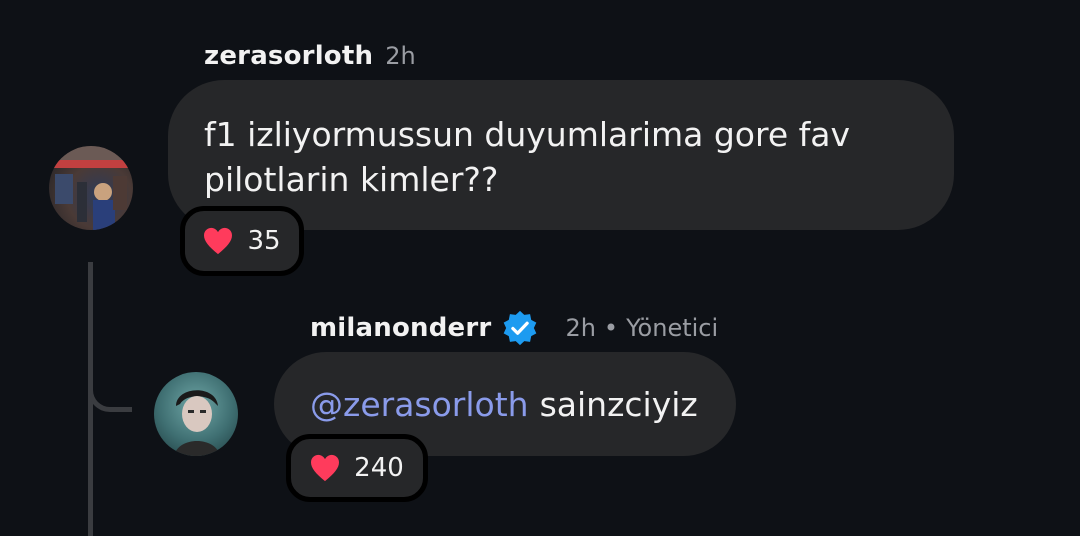  Describe the element at coordinates (242, 241) in the screenshot. I see `reaction-pill: 35` at that location.